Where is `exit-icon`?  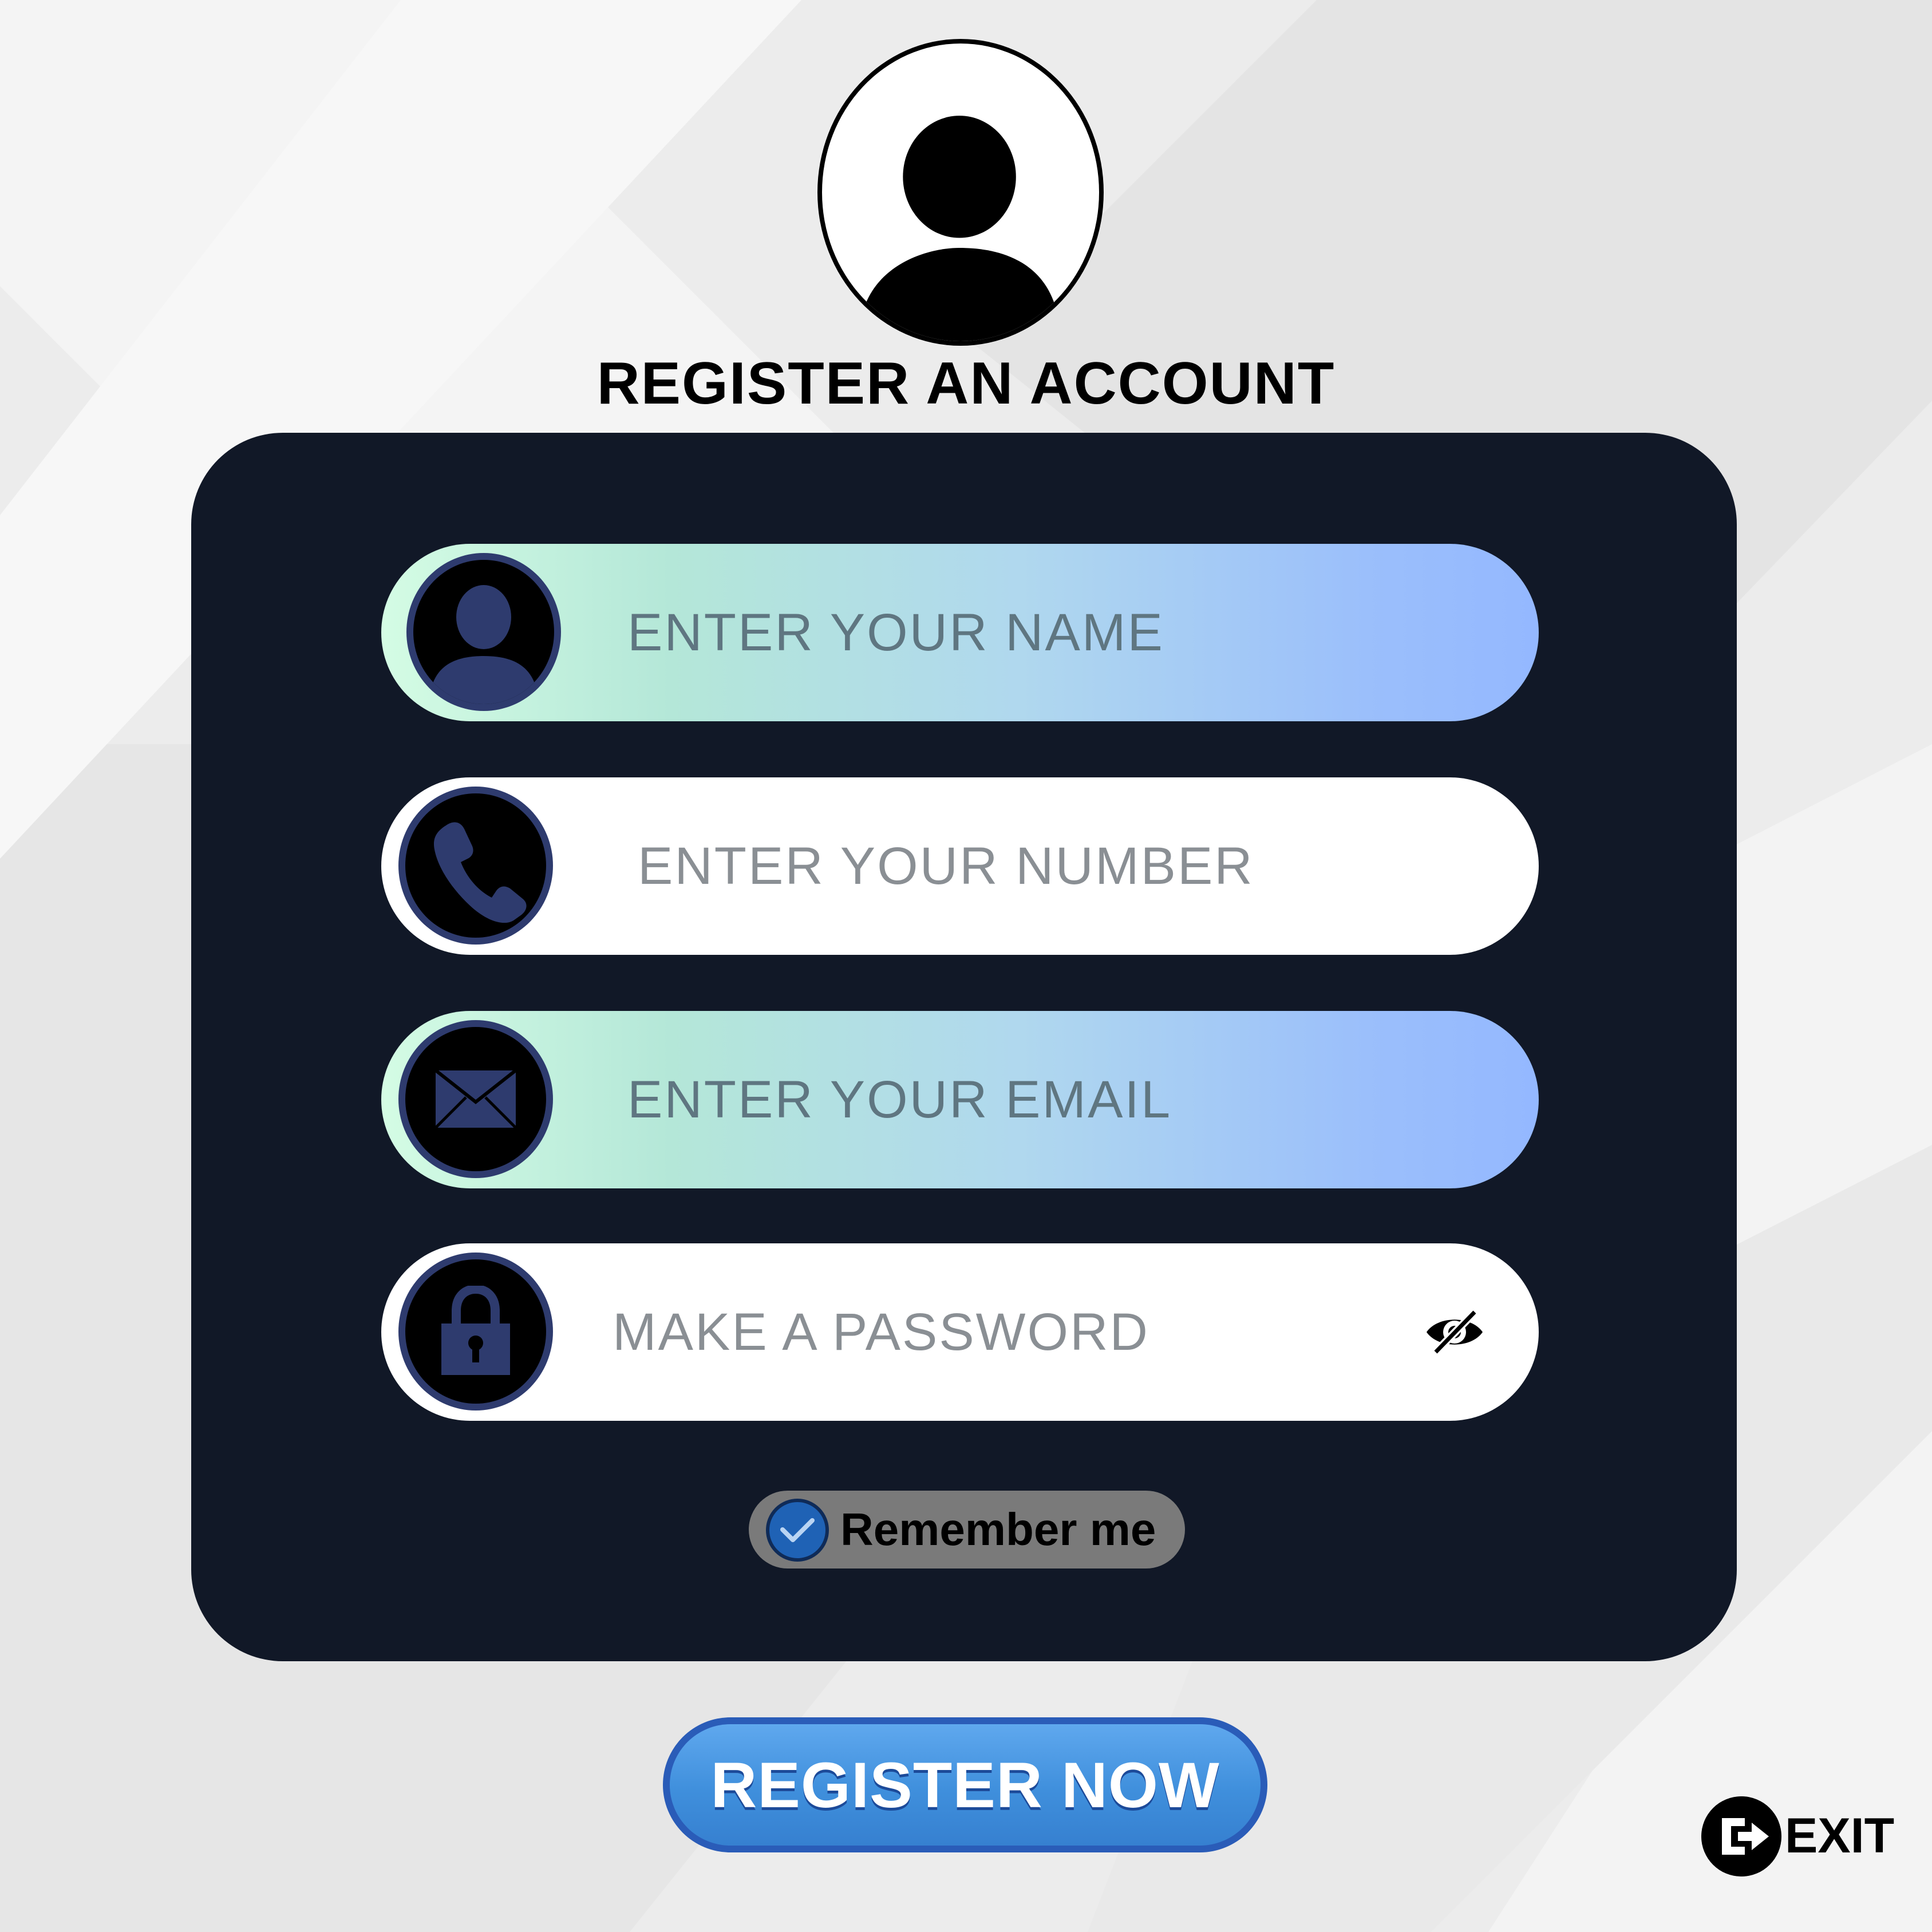
exit-icon is located at coordinates (1741, 1836).